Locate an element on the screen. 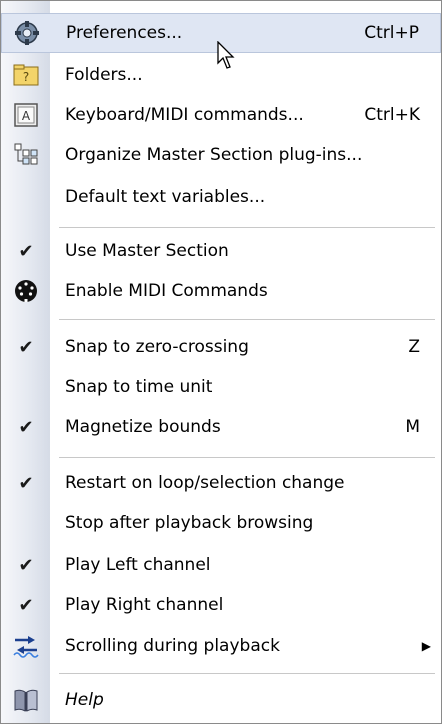  menu-item-label: Use Master Section is located at coordinates (147, 251).